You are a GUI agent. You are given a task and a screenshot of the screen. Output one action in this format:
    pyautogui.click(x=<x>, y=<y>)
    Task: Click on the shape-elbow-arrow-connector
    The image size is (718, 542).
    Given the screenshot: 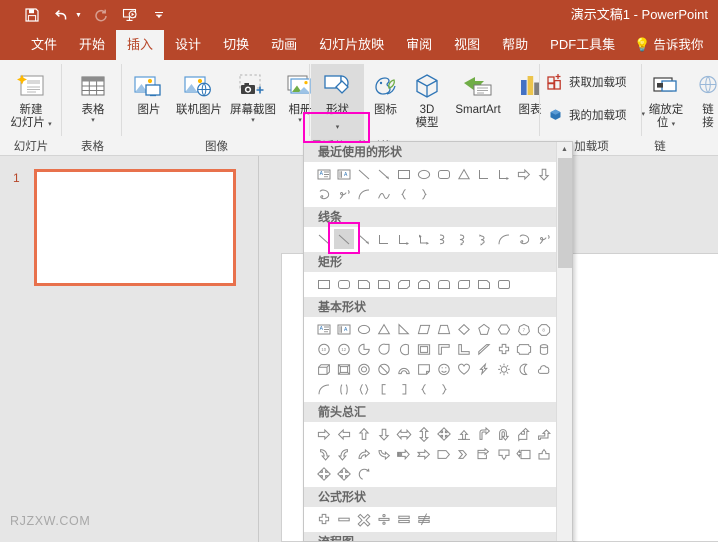 What is the action you would take?
    pyautogui.click(x=504, y=174)
    